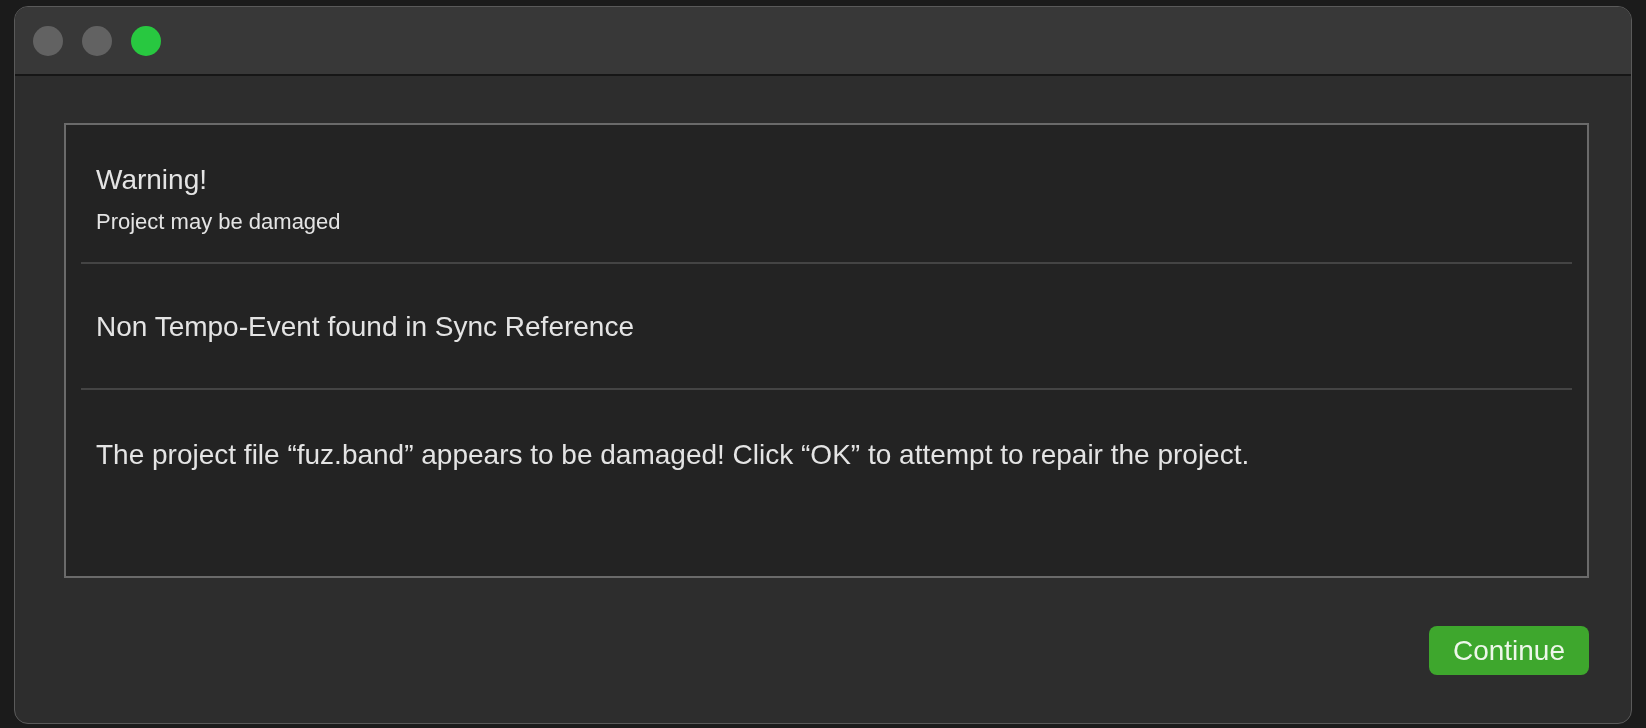  Describe the element at coordinates (152, 180) in the screenshot. I see `alert-title: Warning!` at that location.